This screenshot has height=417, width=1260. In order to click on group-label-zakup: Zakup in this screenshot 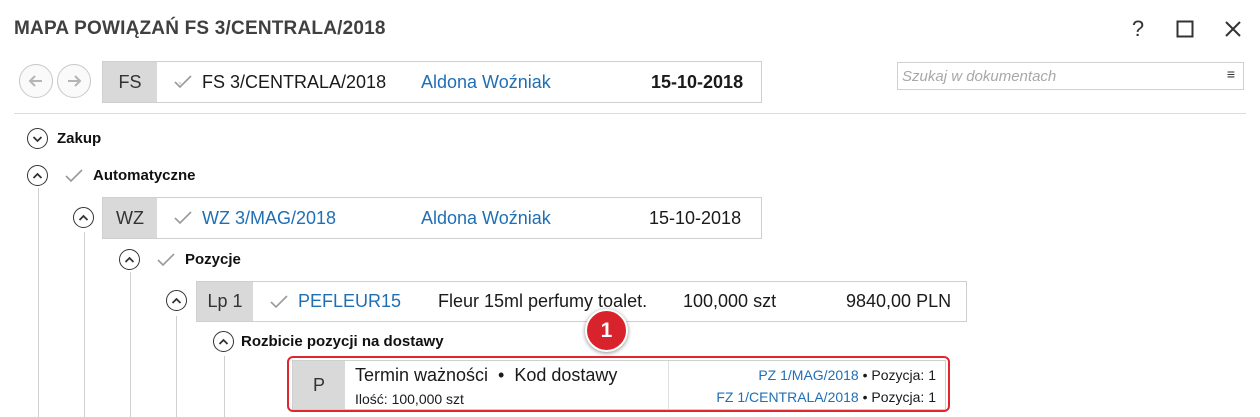, I will do `click(79, 138)`.